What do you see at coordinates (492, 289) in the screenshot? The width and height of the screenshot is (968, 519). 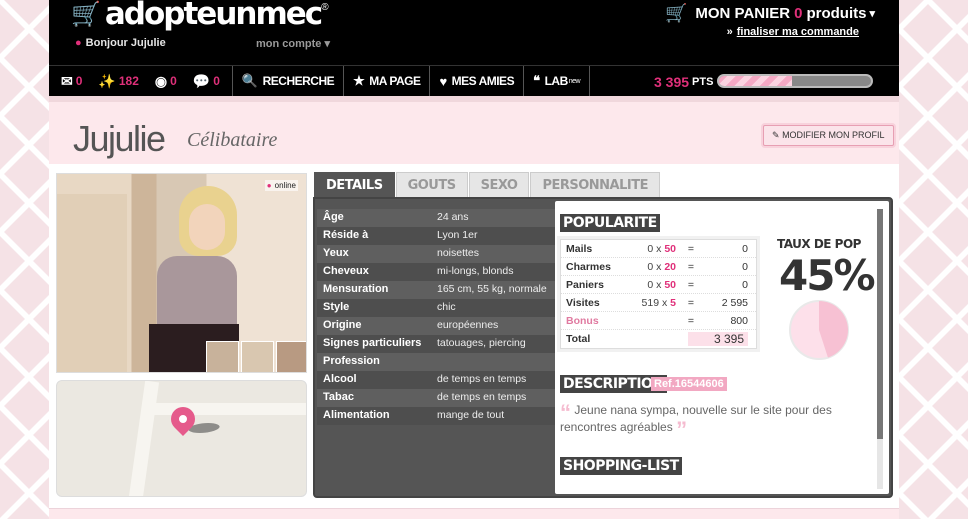 I see `detail-value: 165 cm, 55 kg, normale` at bounding box center [492, 289].